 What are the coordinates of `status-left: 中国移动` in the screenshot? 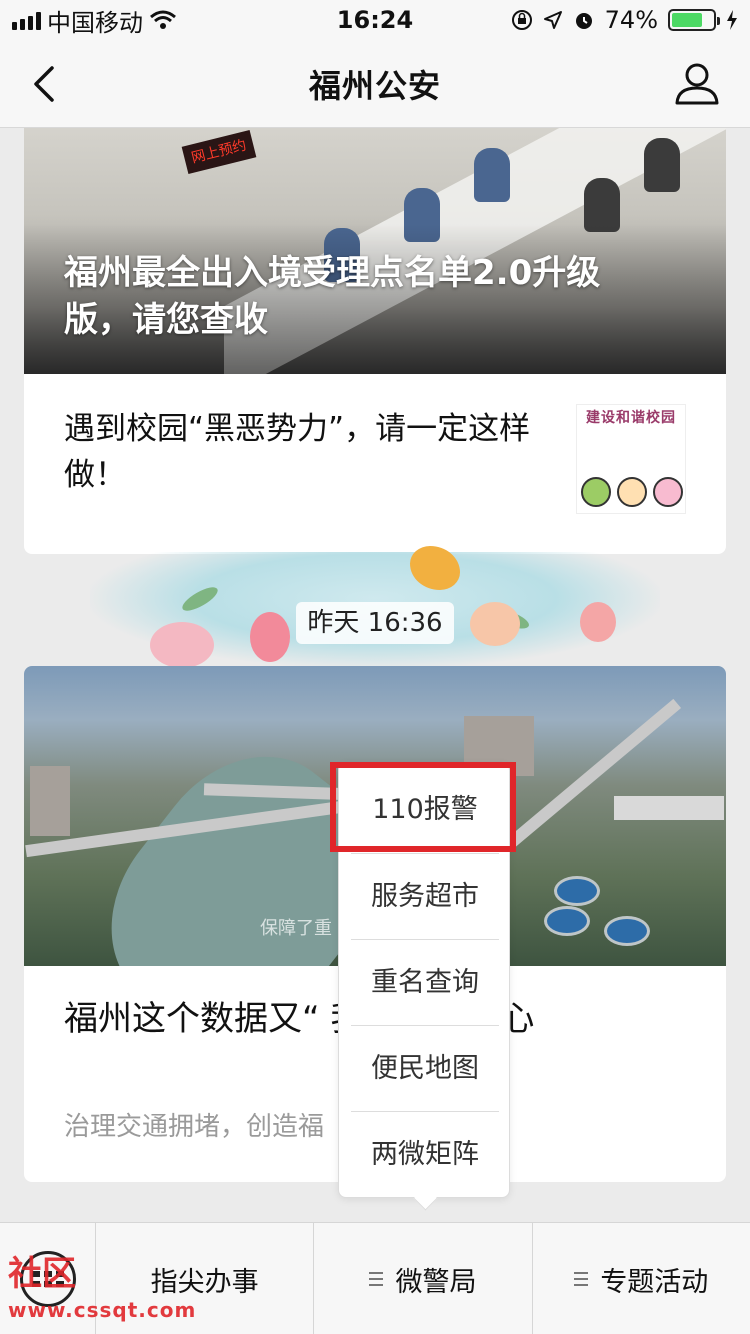 It's located at (88, 20).